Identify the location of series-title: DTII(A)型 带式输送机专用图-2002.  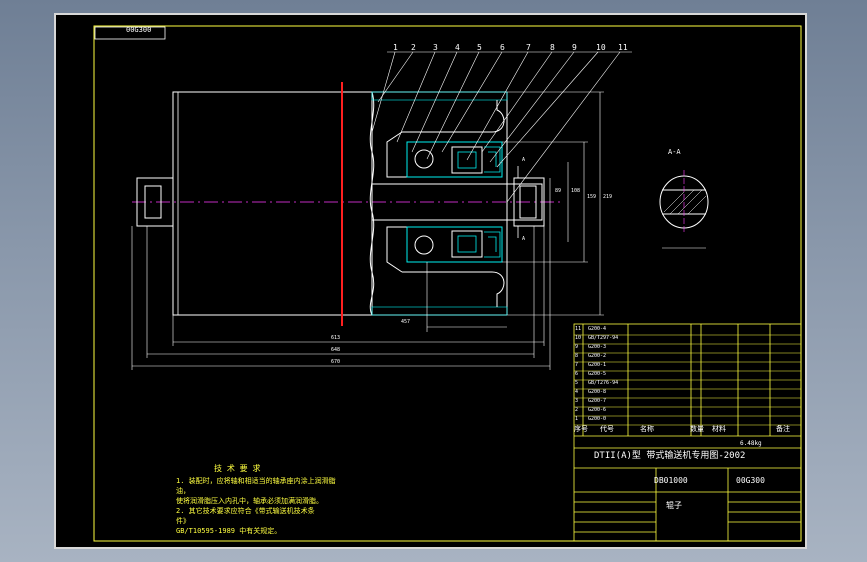
(670, 456).